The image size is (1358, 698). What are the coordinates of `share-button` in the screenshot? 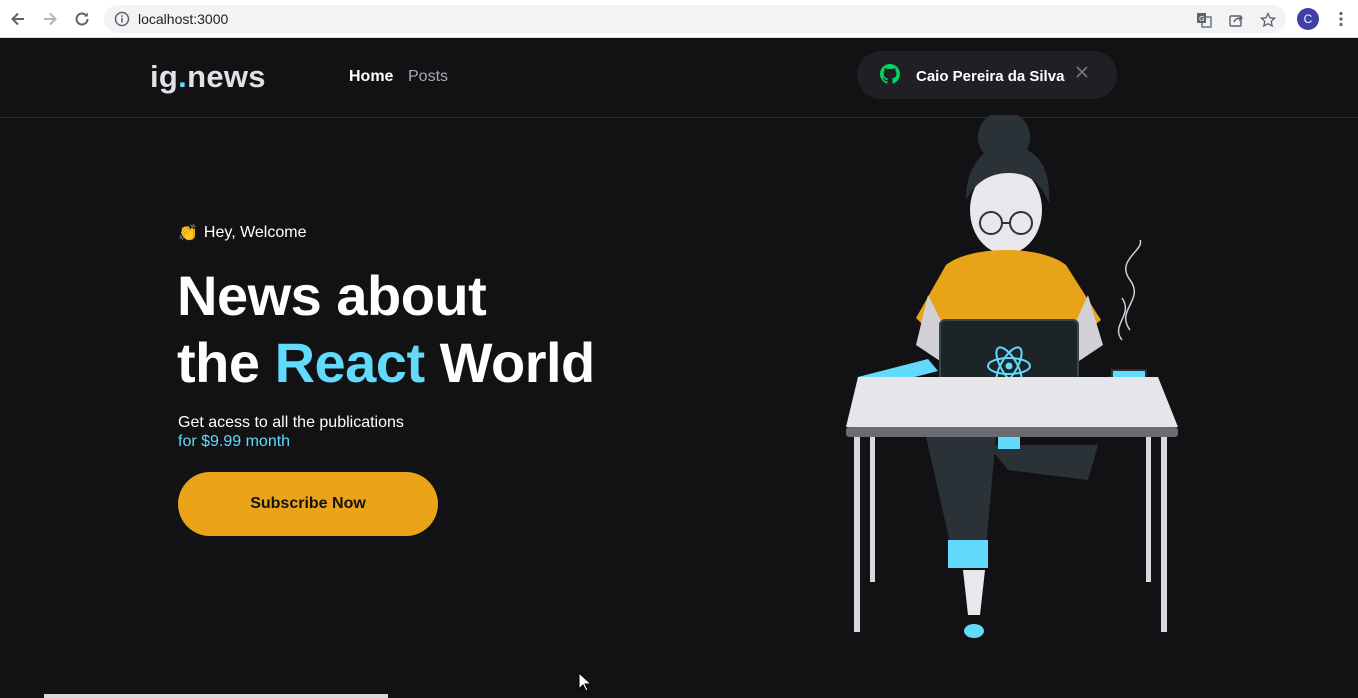 It's located at (1236, 20).